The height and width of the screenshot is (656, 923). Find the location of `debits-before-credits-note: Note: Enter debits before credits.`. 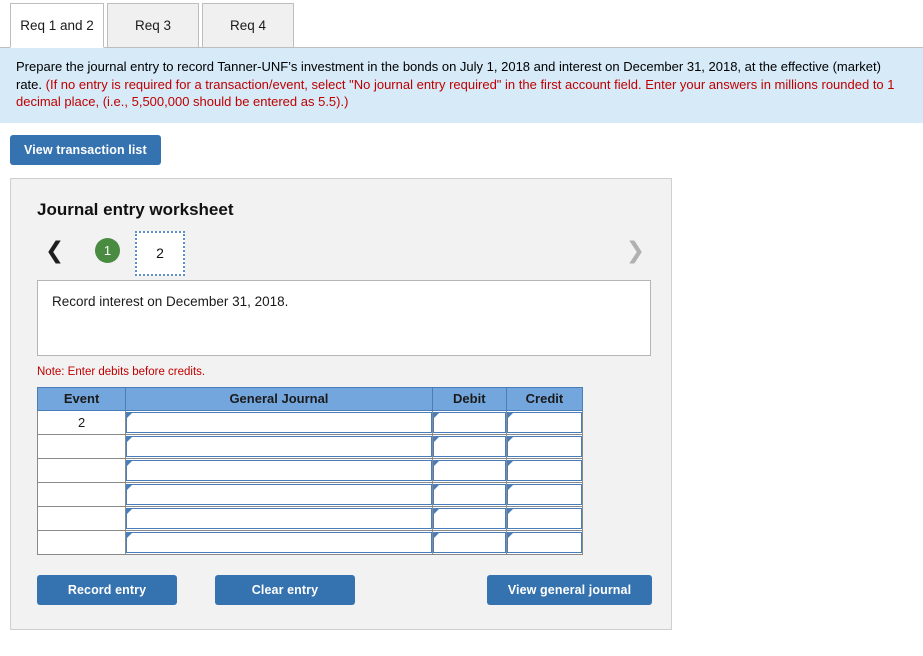

debits-before-credits-note: Note: Enter debits before credits. is located at coordinates (121, 371).